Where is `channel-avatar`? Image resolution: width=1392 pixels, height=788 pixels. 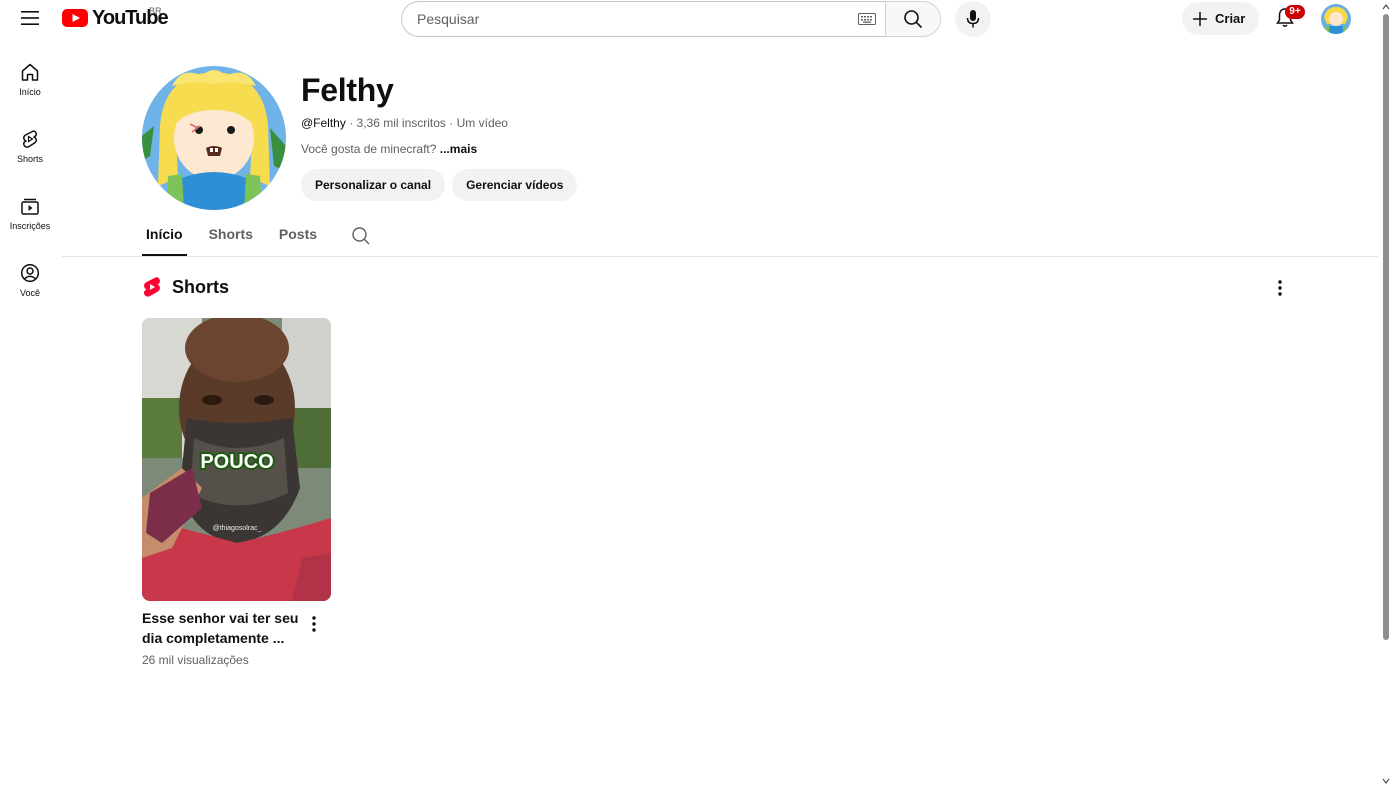 channel-avatar is located at coordinates (214, 138).